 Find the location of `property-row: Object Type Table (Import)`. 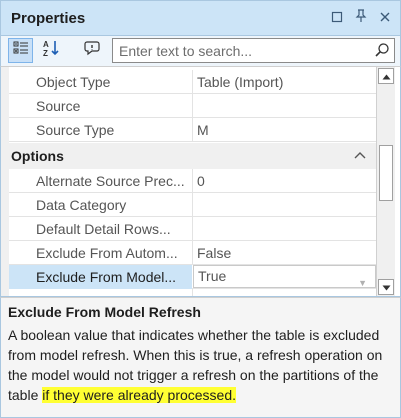

property-row: Object Type Table (Import) is located at coordinates (192, 82).